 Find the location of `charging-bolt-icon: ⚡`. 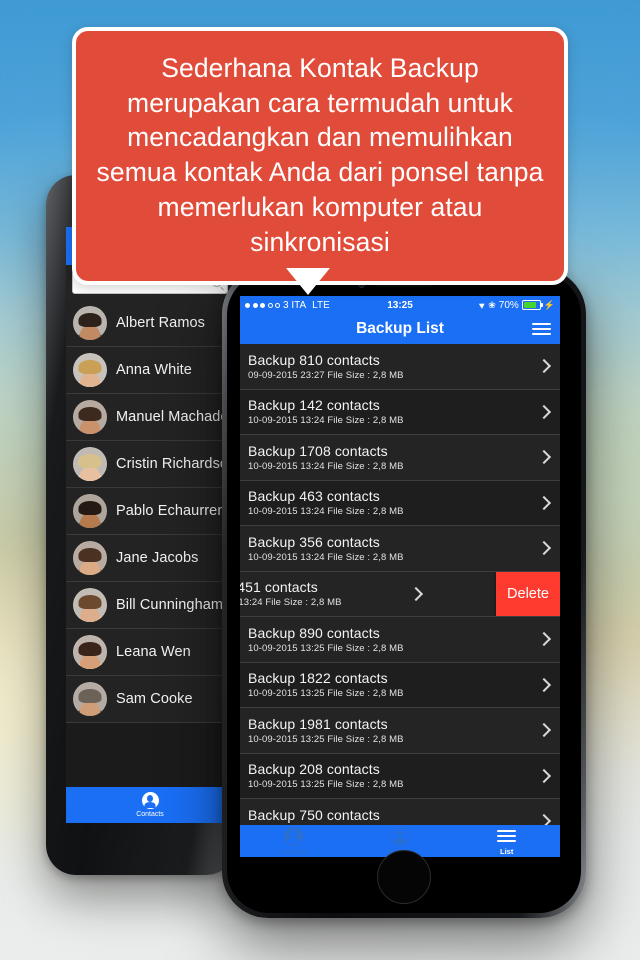

charging-bolt-icon: ⚡ is located at coordinates (549, 304).